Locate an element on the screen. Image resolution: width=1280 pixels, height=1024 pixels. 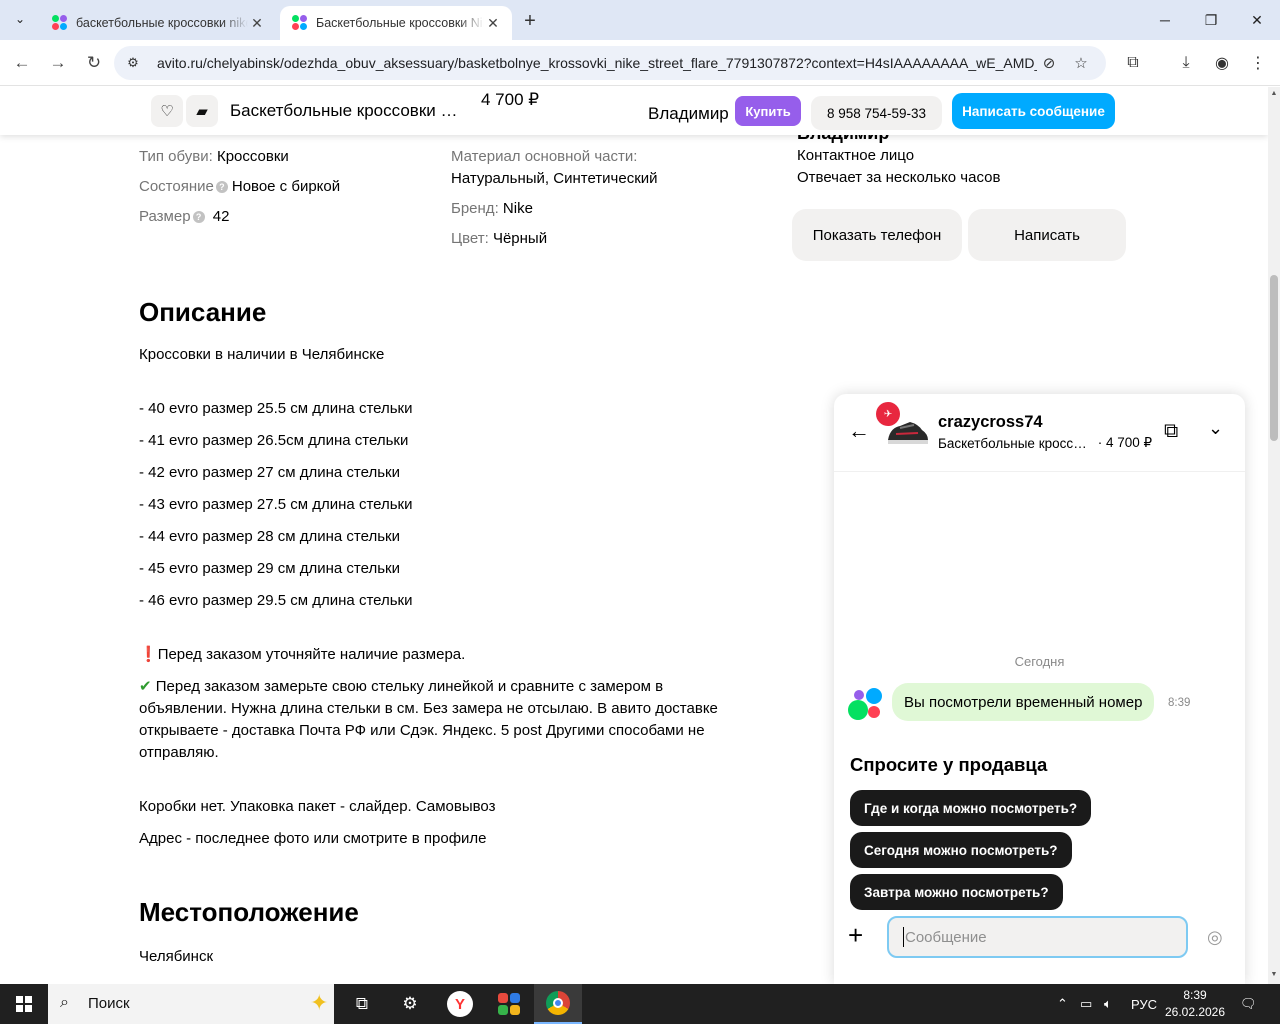
tray-chevron-up-icon: ⌃ is located at coordinates (1062, 1004).